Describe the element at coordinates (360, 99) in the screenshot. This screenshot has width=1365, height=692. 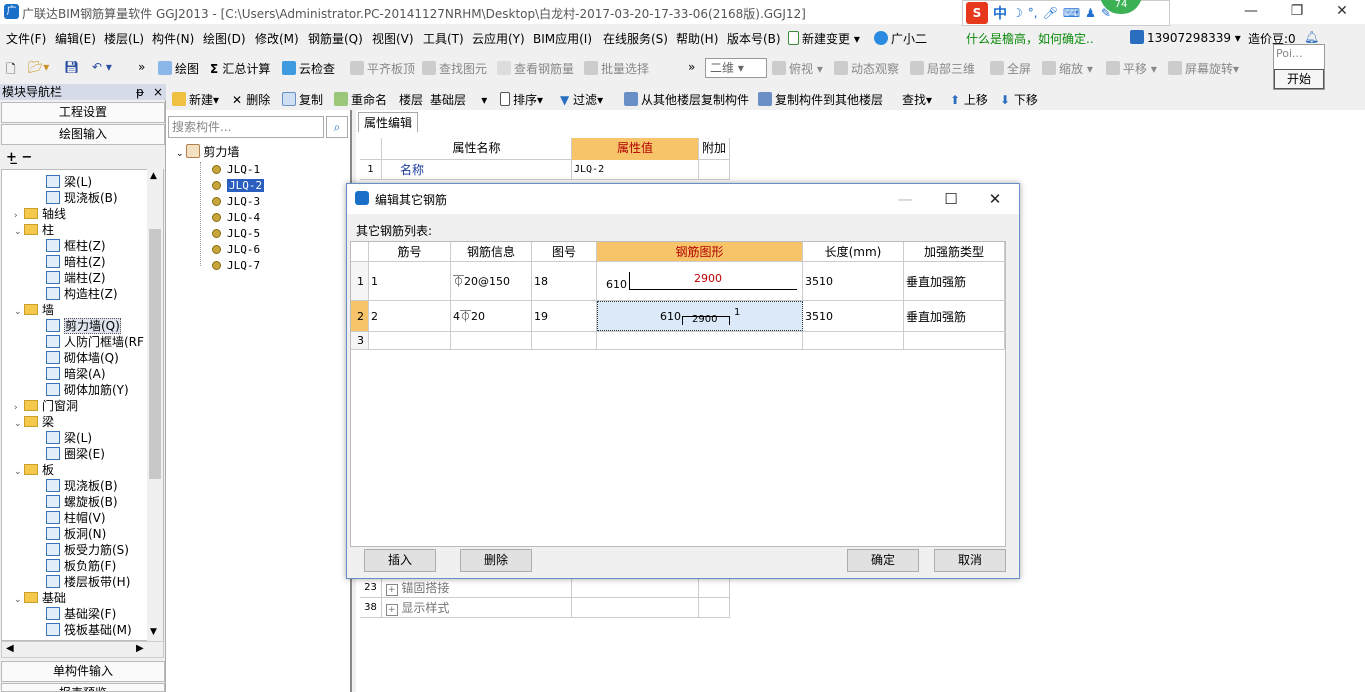
I see `rename-button: 重命名` at that location.